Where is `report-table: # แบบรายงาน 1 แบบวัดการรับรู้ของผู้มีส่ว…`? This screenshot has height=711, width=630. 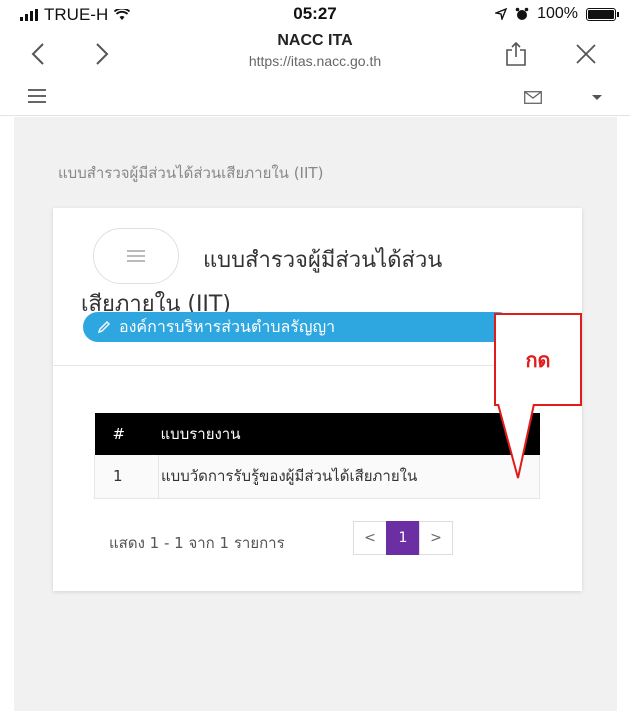 report-table: # แบบรายงาน 1 แบบวัดการรับรู้ของผู้มีส่ว… is located at coordinates (317, 456).